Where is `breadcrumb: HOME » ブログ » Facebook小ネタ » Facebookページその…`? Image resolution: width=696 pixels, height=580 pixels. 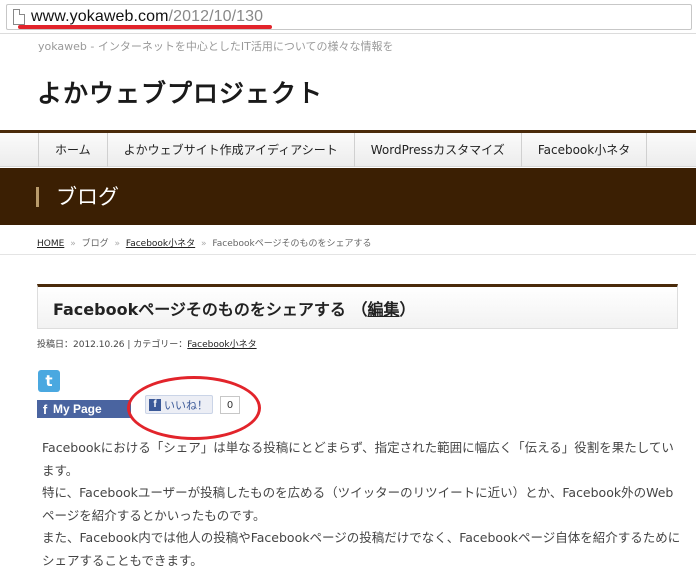
breadcrumb: HOME » ブログ » Facebook小ネタ » Facebookページその… is located at coordinates (204, 242).